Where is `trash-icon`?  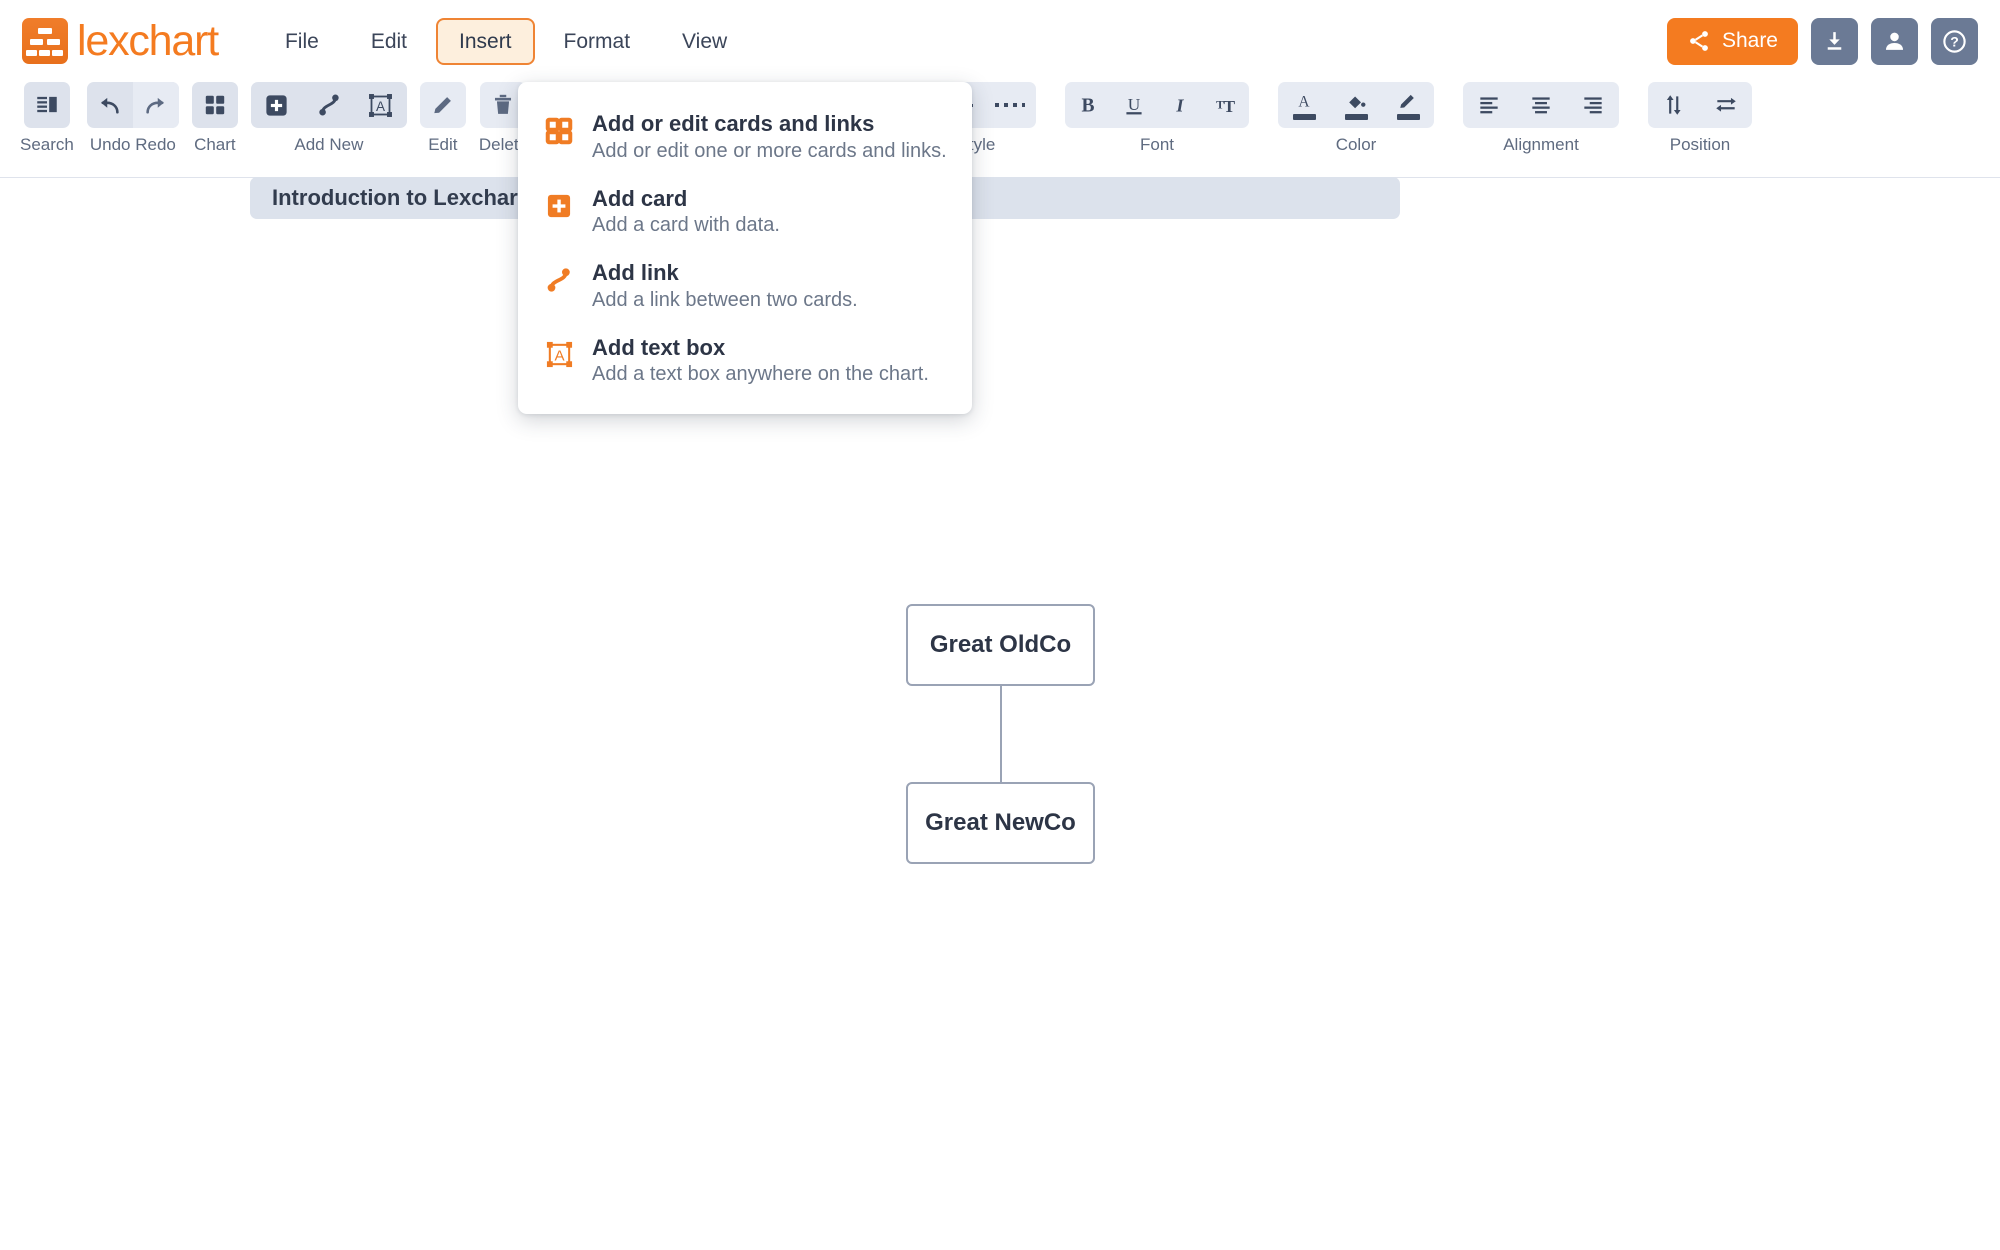 trash-icon is located at coordinates (503, 104).